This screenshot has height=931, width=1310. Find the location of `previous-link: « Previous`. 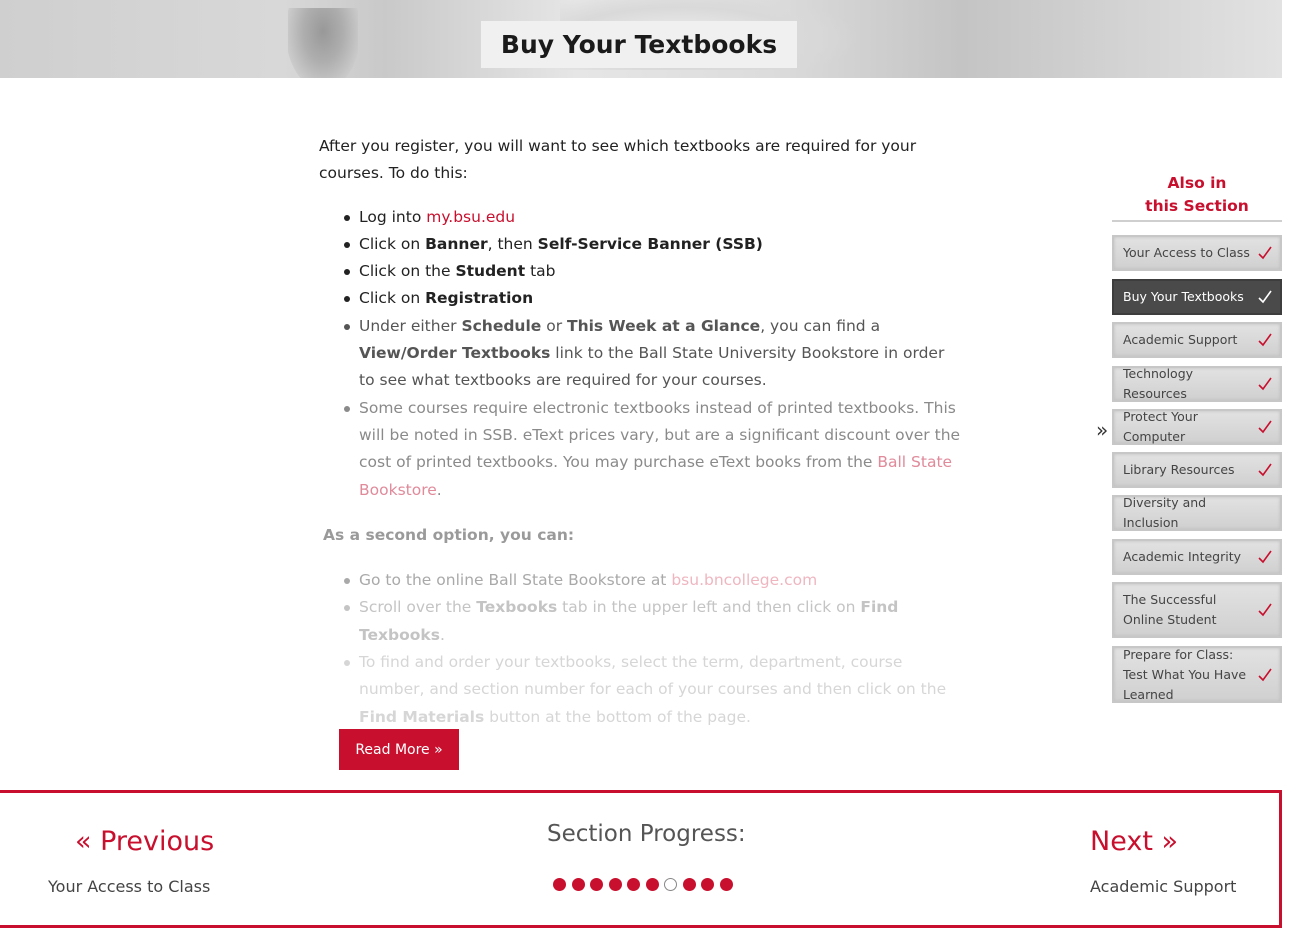

previous-link: « Previous is located at coordinates (144, 841).